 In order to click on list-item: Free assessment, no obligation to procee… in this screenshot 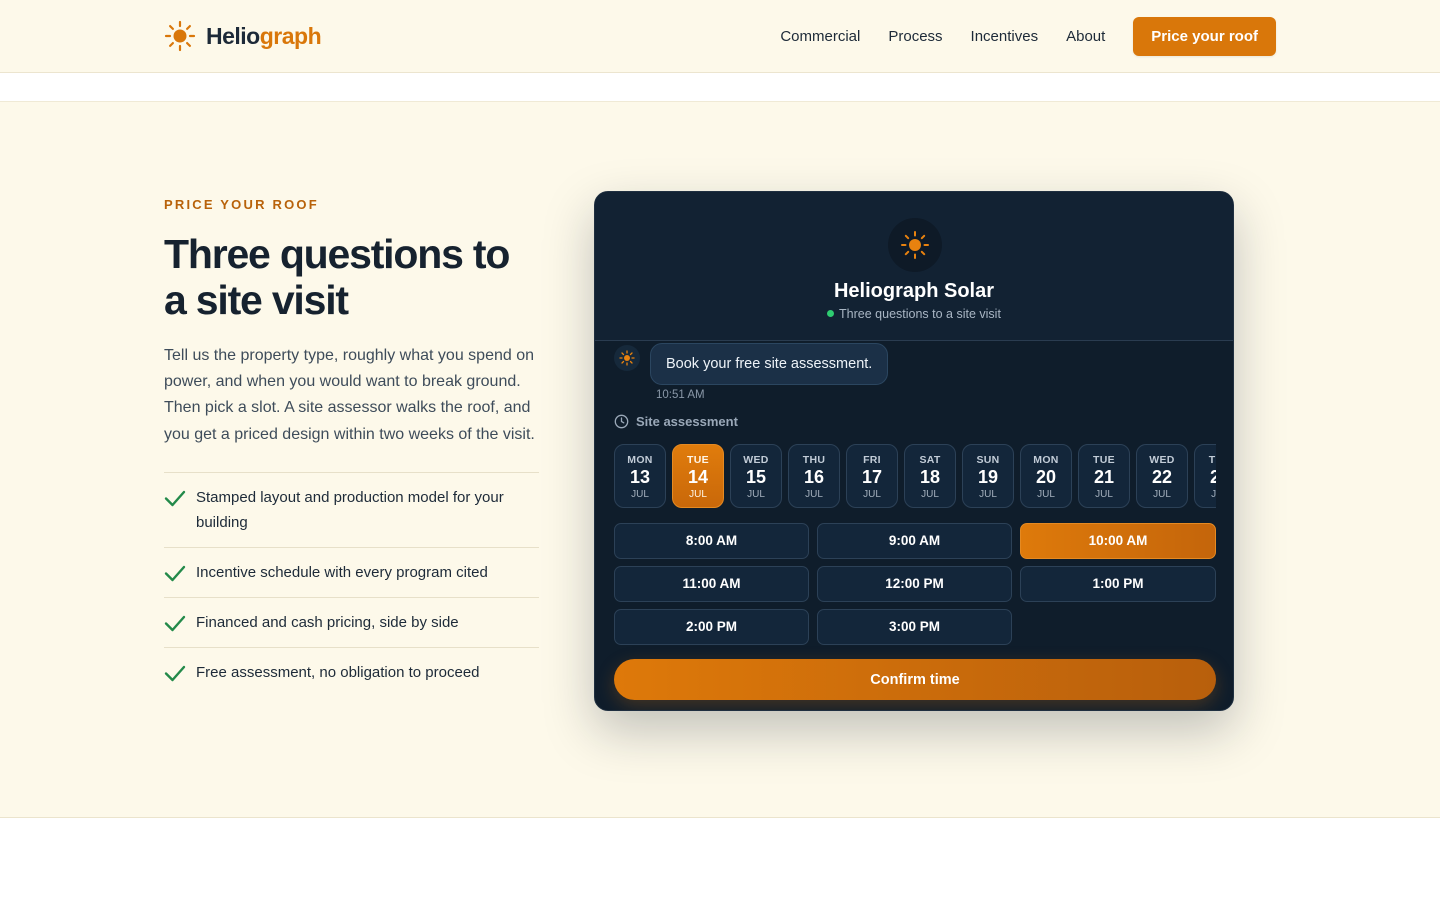, I will do `click(351, 671)`.